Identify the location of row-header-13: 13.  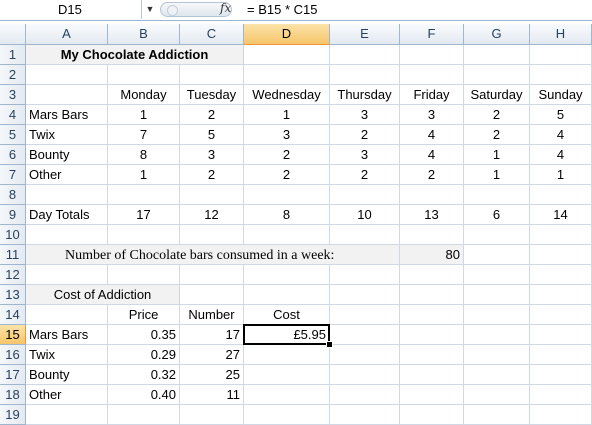
(13, 295).